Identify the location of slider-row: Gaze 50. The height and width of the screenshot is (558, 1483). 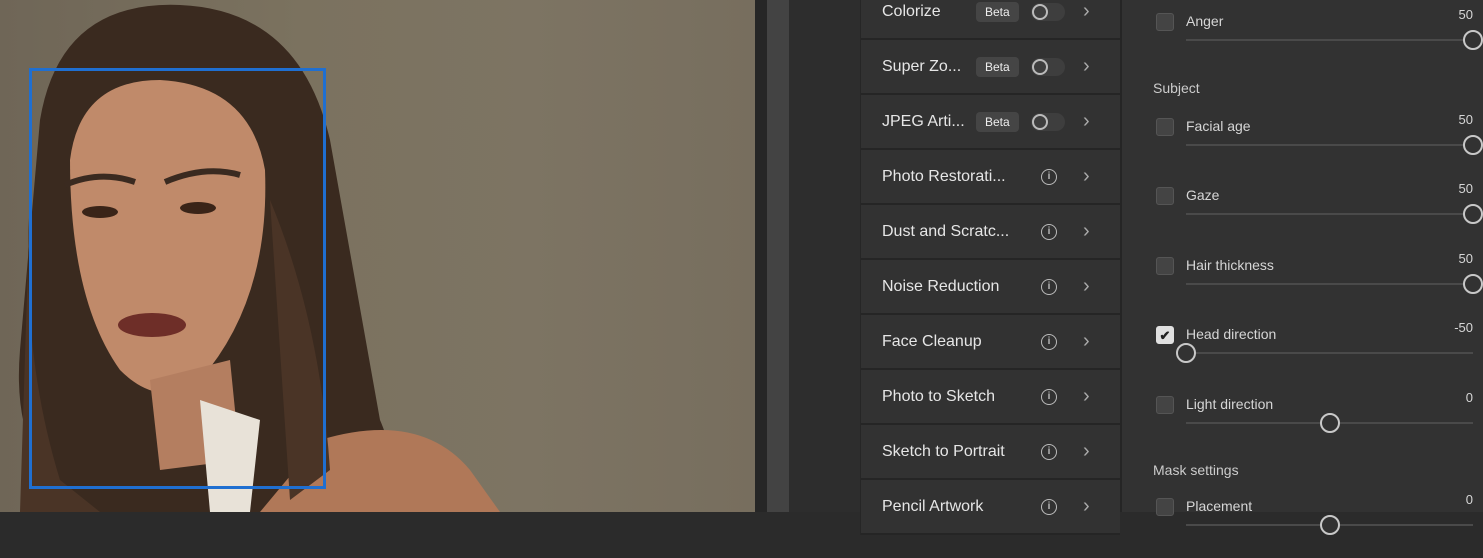
(1302, 214).